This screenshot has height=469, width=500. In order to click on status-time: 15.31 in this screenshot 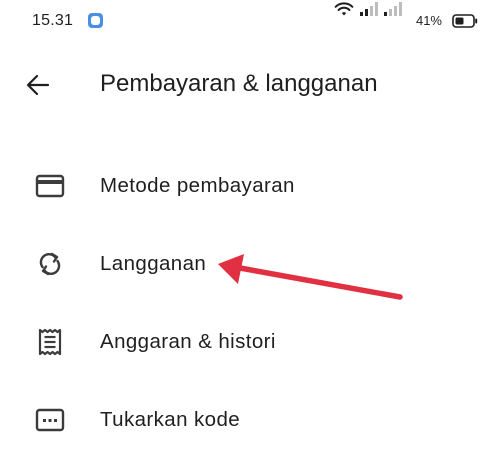, I will do `click(53, 20)`.